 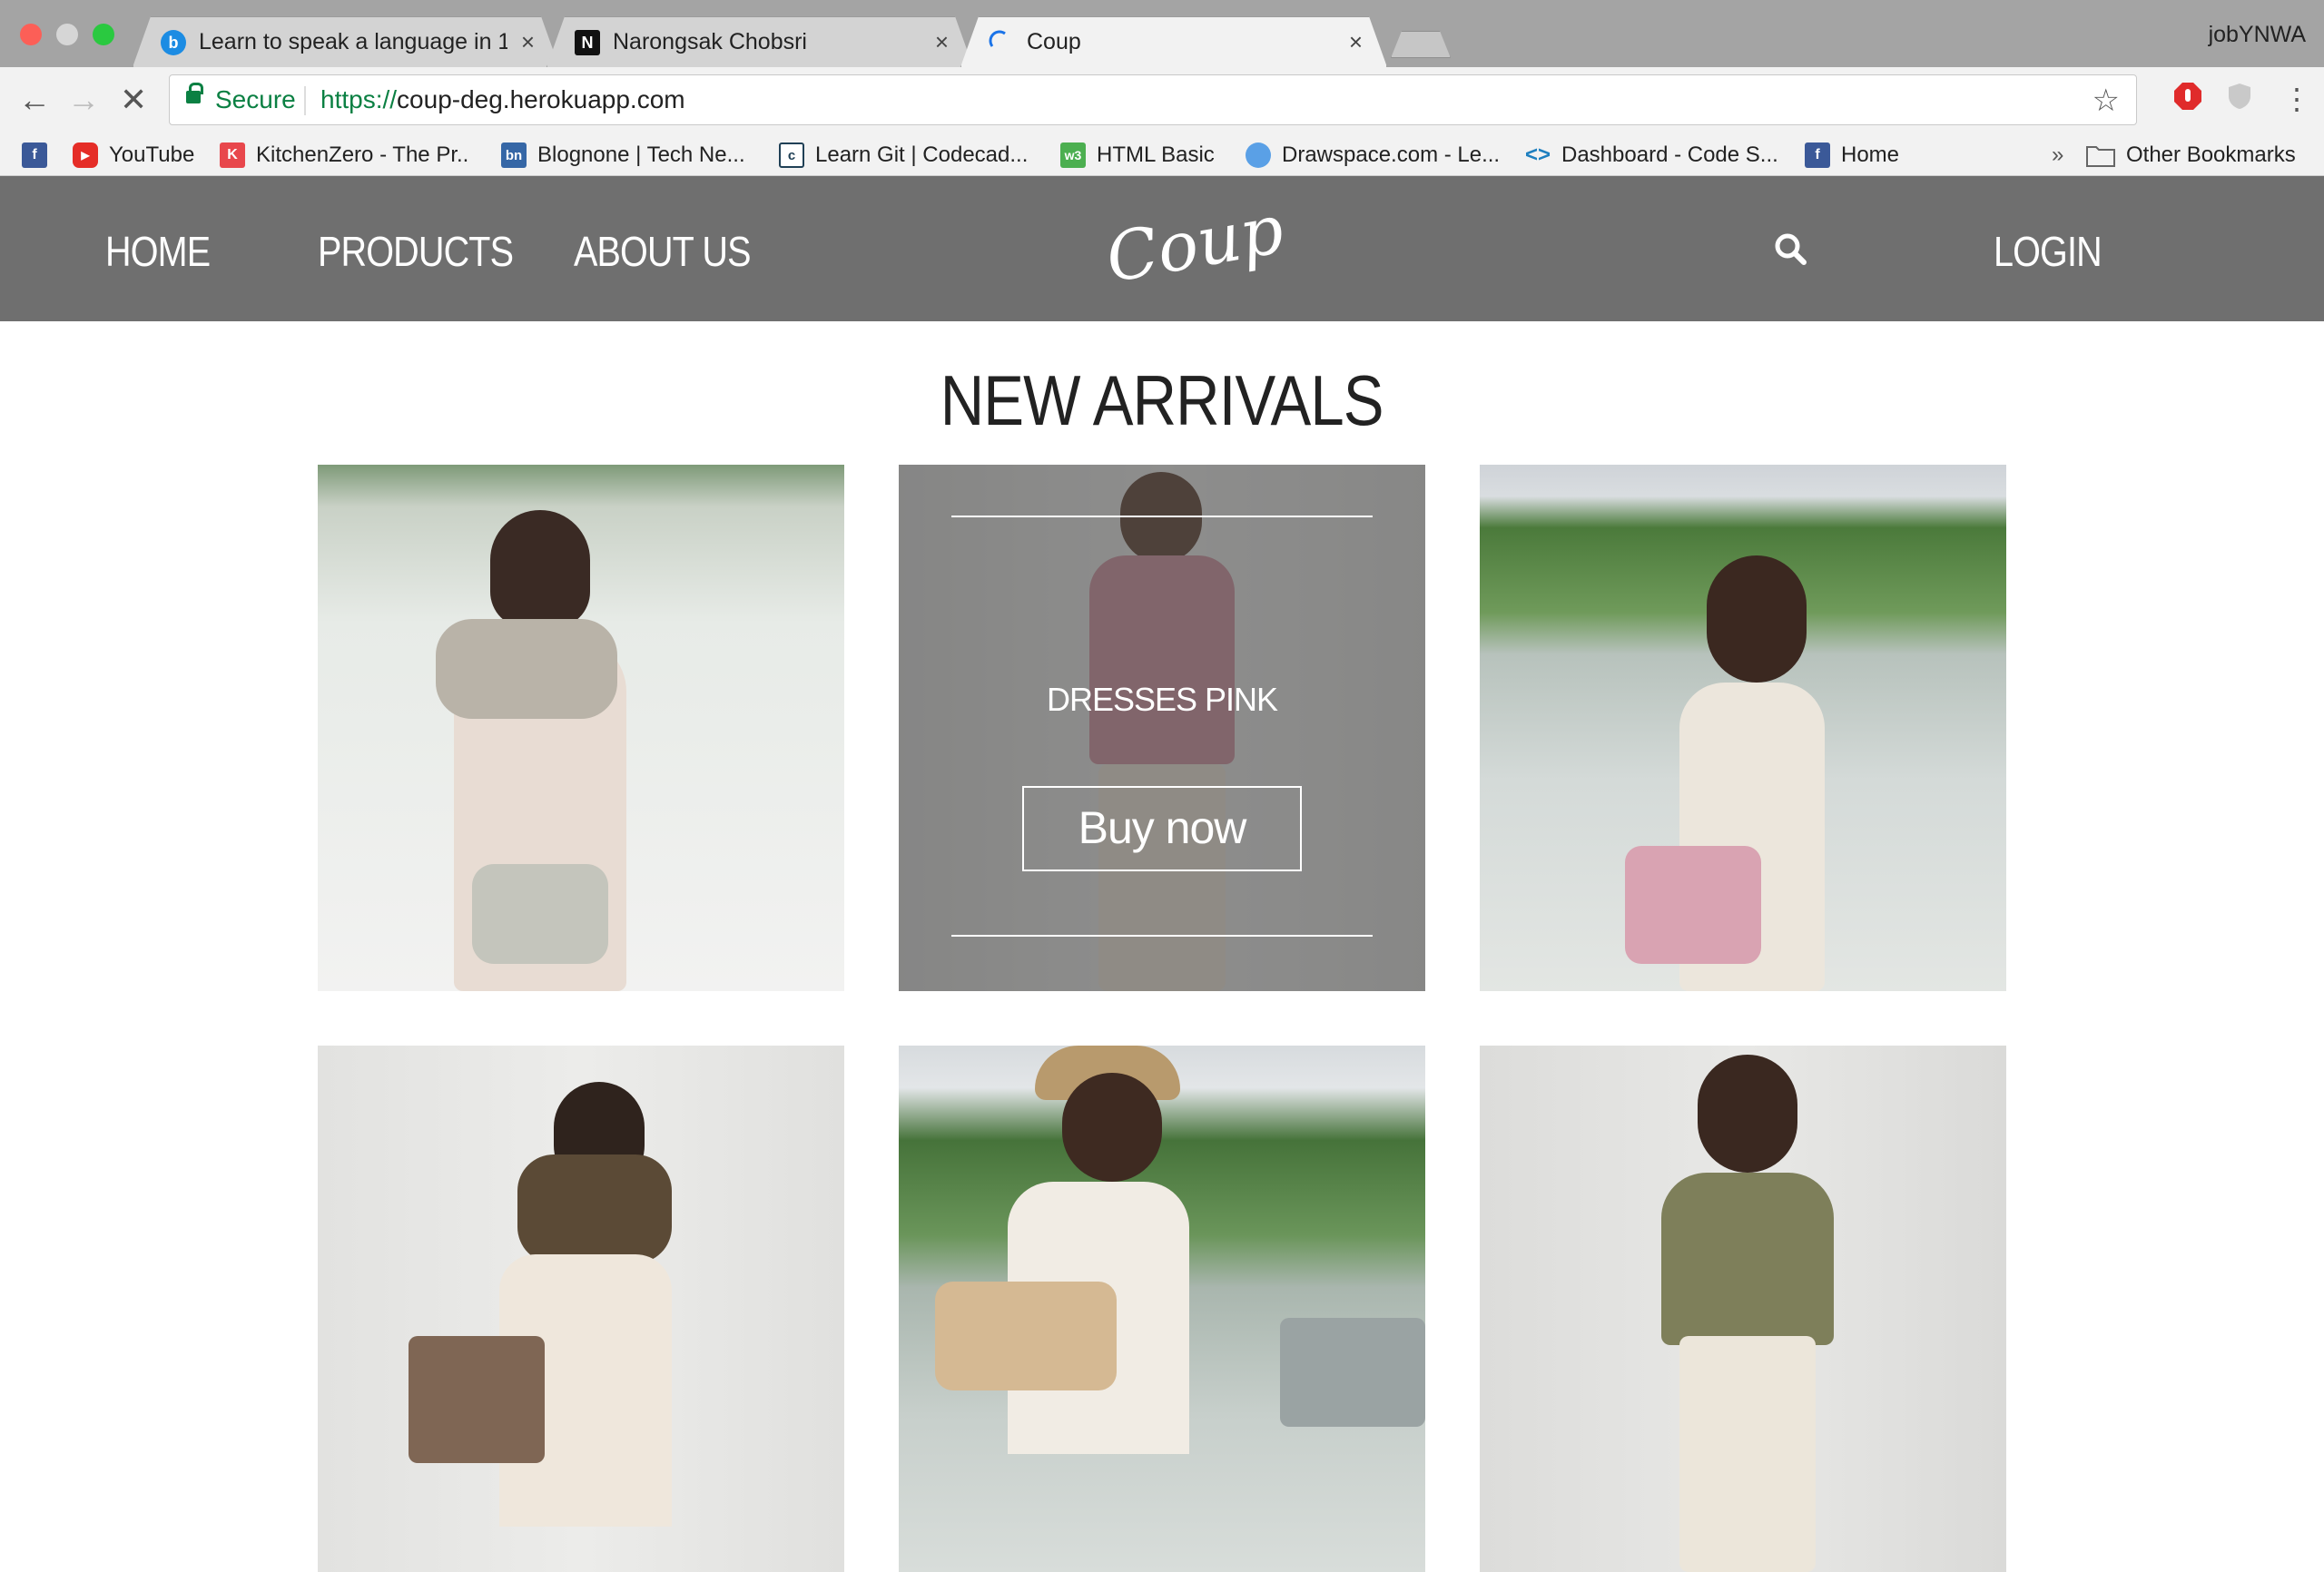 What do you see at coordinates (1156, 154) in the screenshot?
I see `bookmark-label: HTML Basic` at bounding box center [1156, 154].